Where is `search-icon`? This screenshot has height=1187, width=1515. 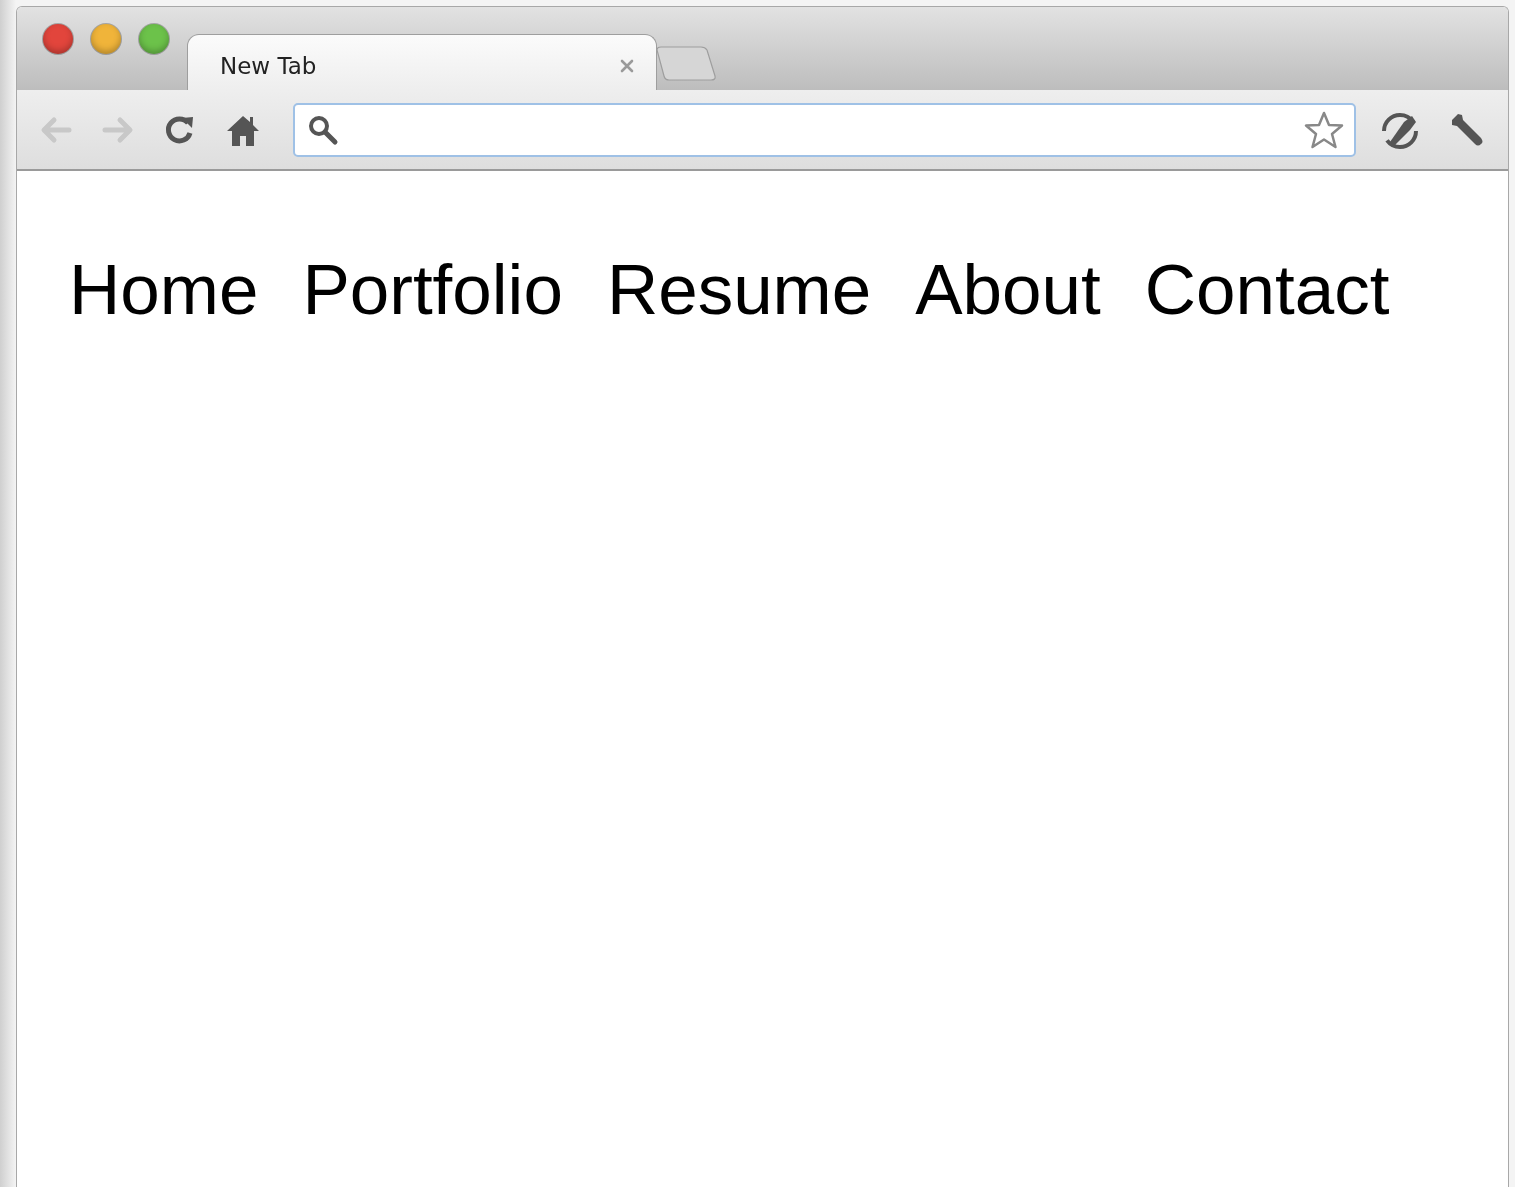
search-icon is located at coordinates (323, 129).